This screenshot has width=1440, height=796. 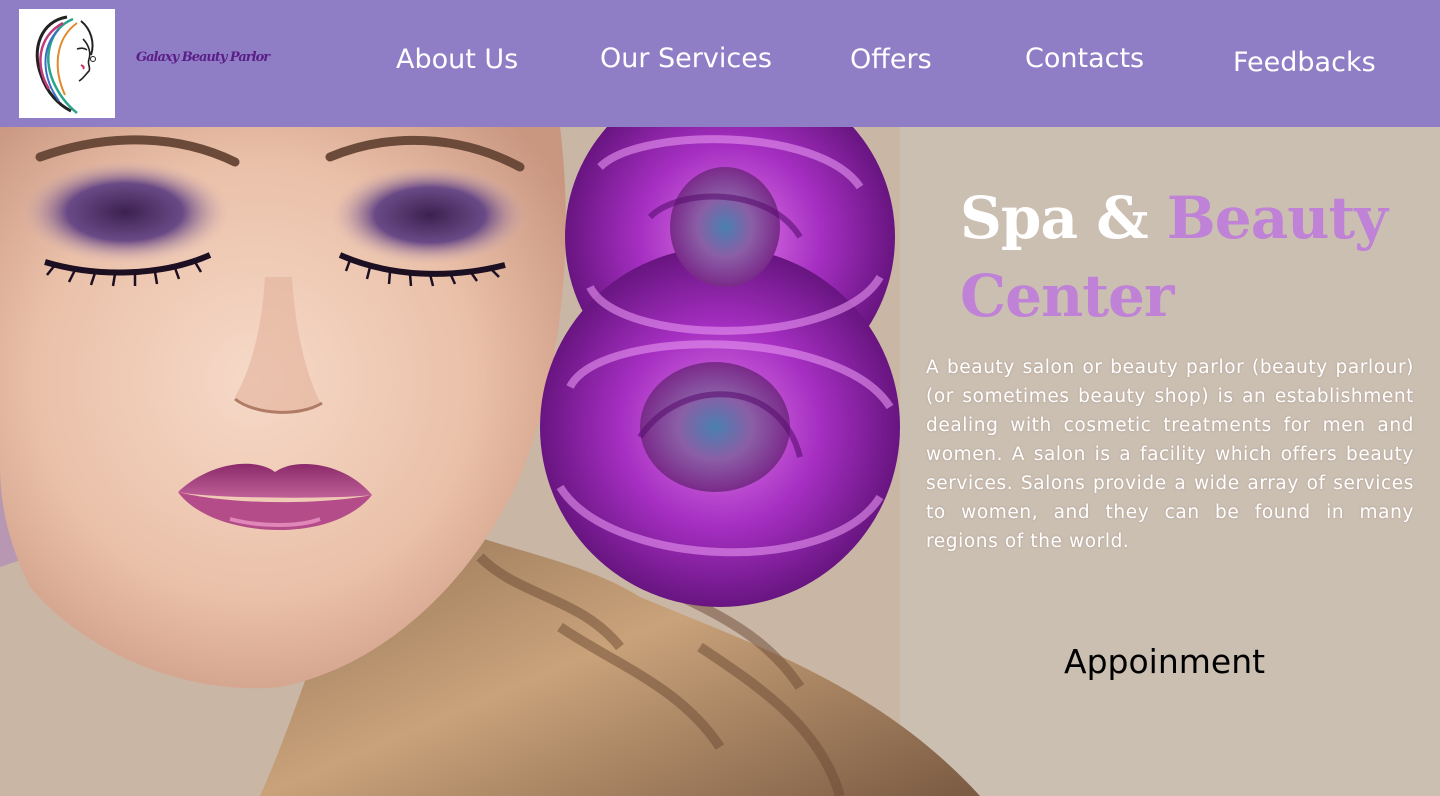 What do you see at coordinates (1180, 257) in the screenshot?
I see `hero-headline: Spa & Beauty Center` at bounding box center [1180, 257].